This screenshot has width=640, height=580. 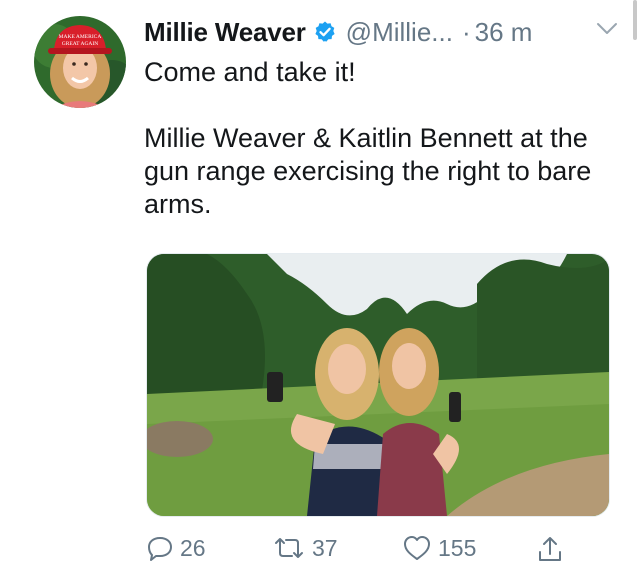 I want to click on retweet-count: 37, so click(x=325, y=547).